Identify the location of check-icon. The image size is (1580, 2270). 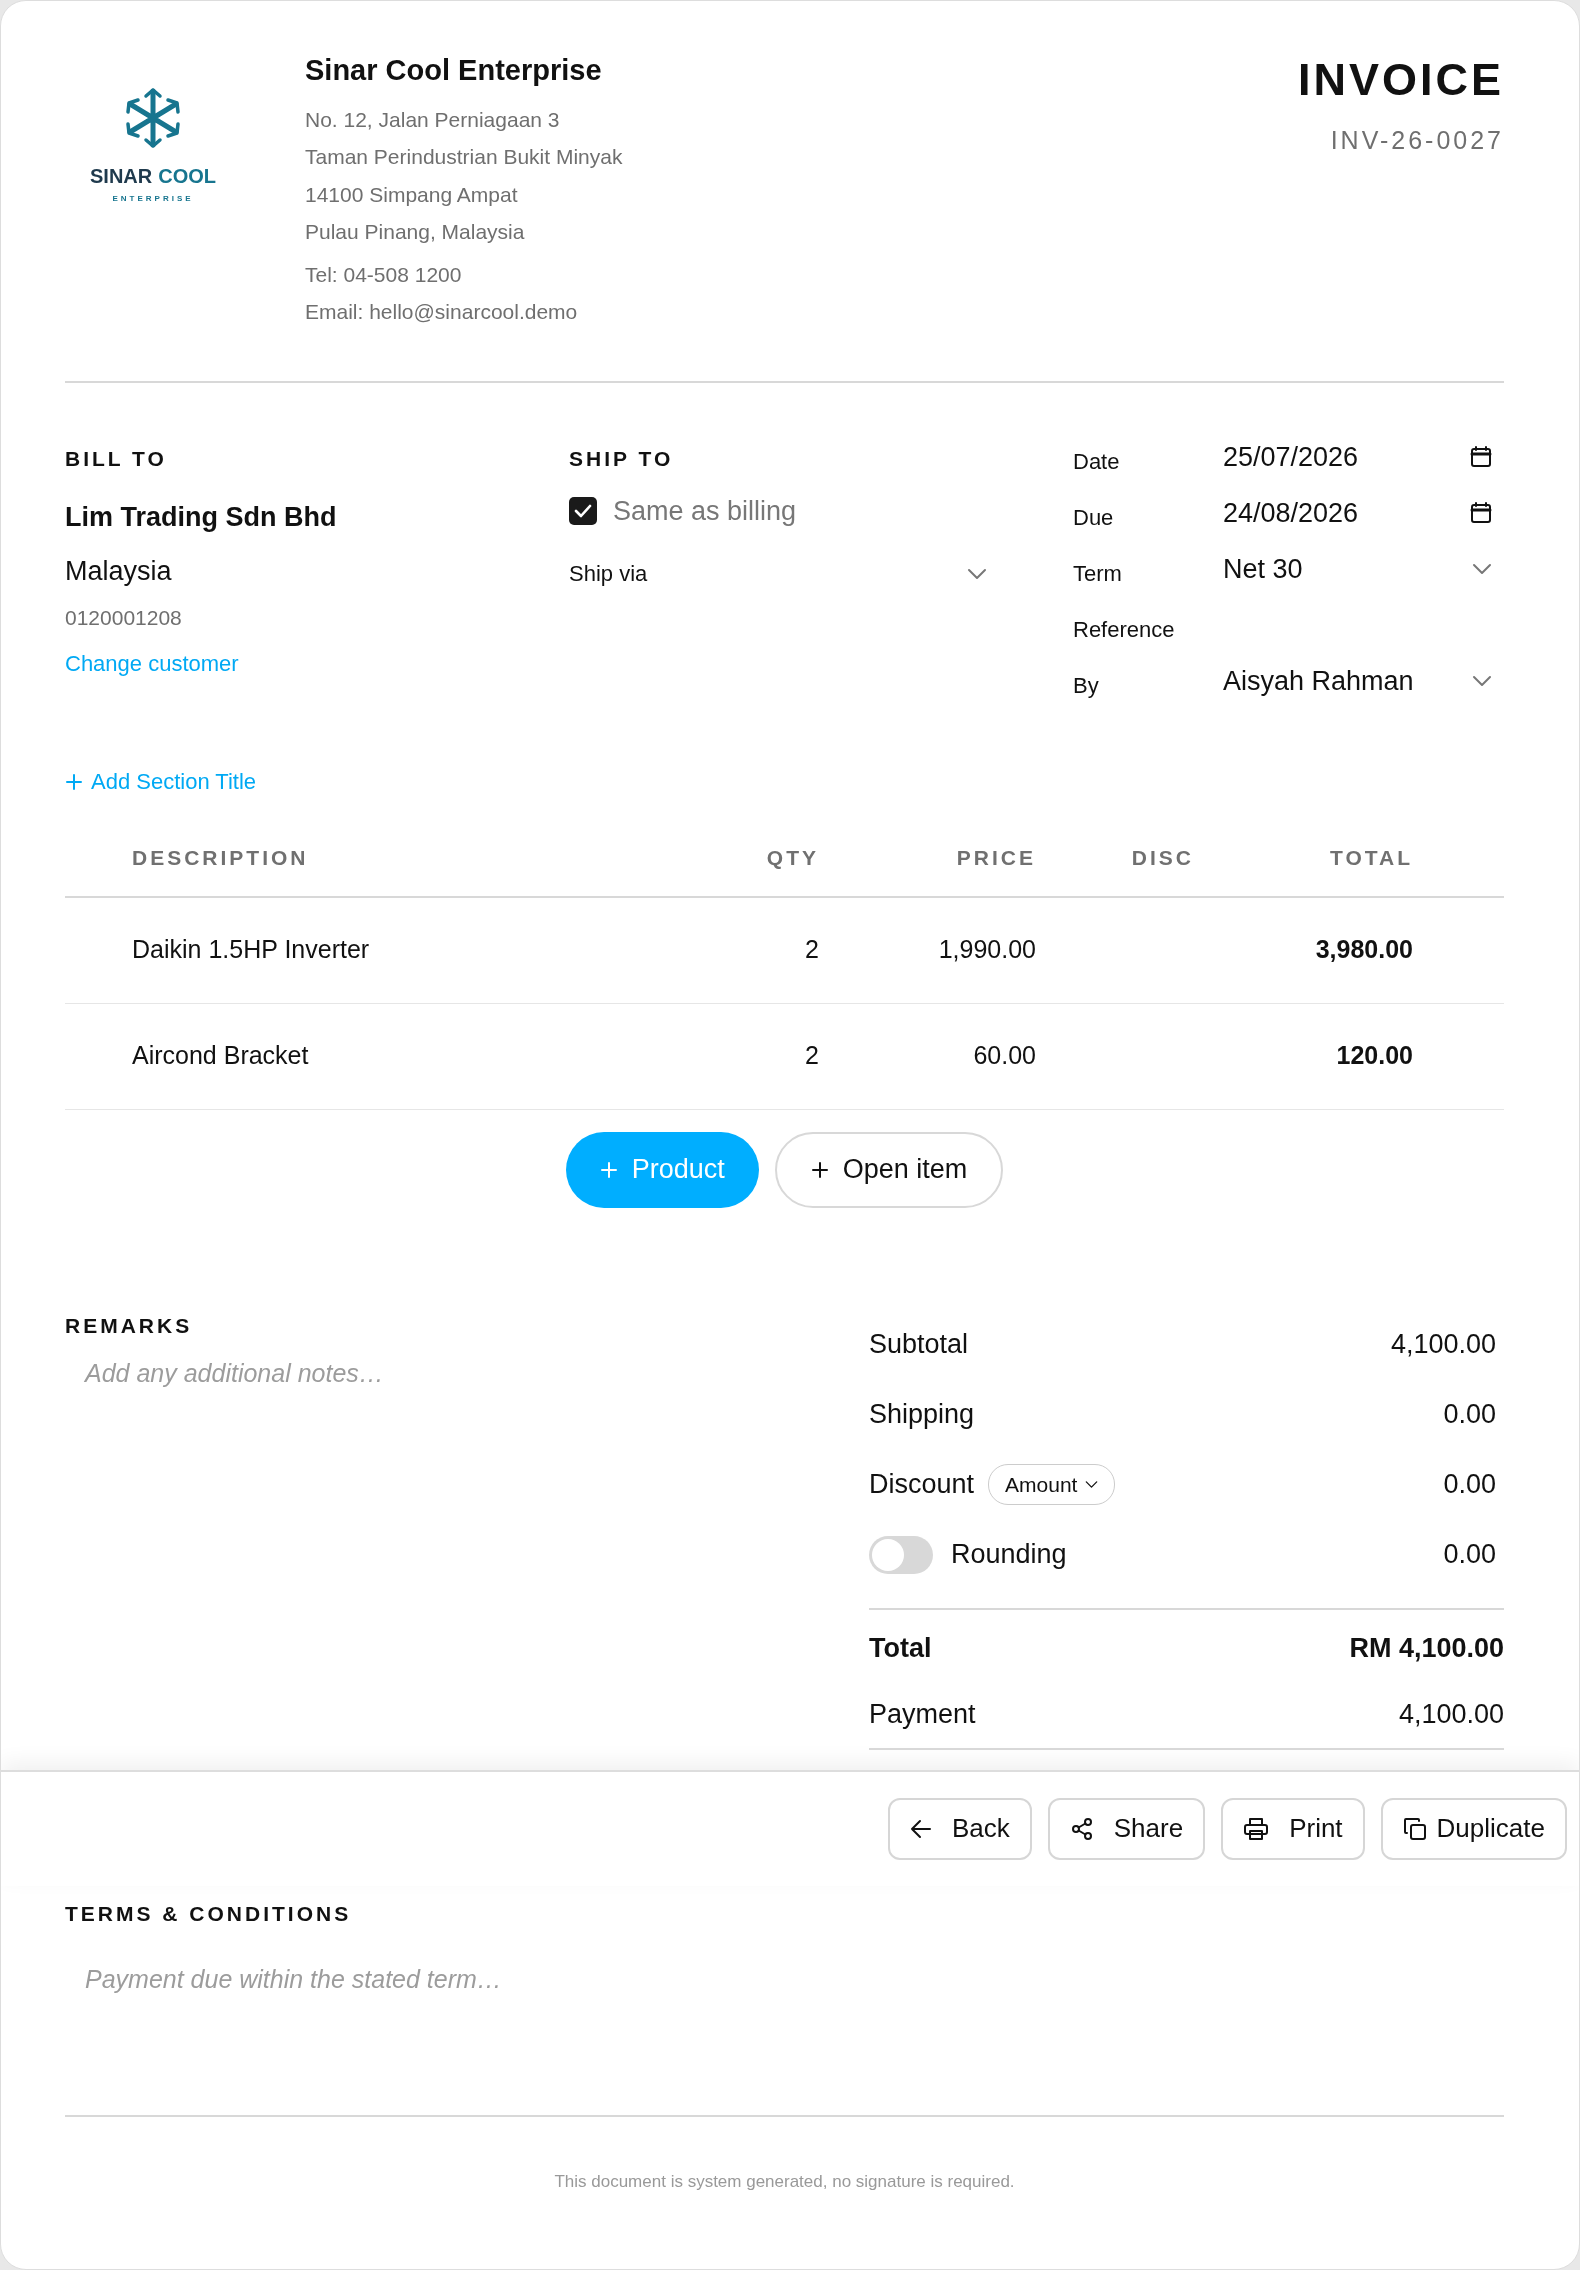
(583, 510).